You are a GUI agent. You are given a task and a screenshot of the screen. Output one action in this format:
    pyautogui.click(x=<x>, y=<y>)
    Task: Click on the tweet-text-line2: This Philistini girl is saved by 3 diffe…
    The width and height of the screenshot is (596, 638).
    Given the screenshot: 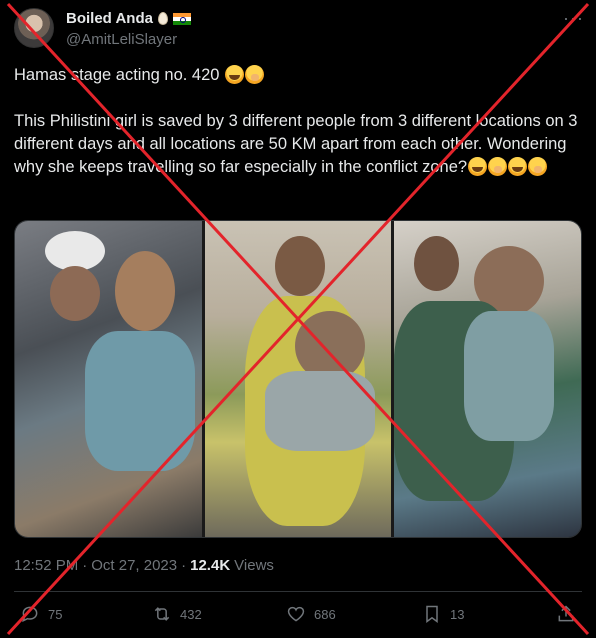 What is the action you would take?
    pyautogui.click(x=296, y=144)
    